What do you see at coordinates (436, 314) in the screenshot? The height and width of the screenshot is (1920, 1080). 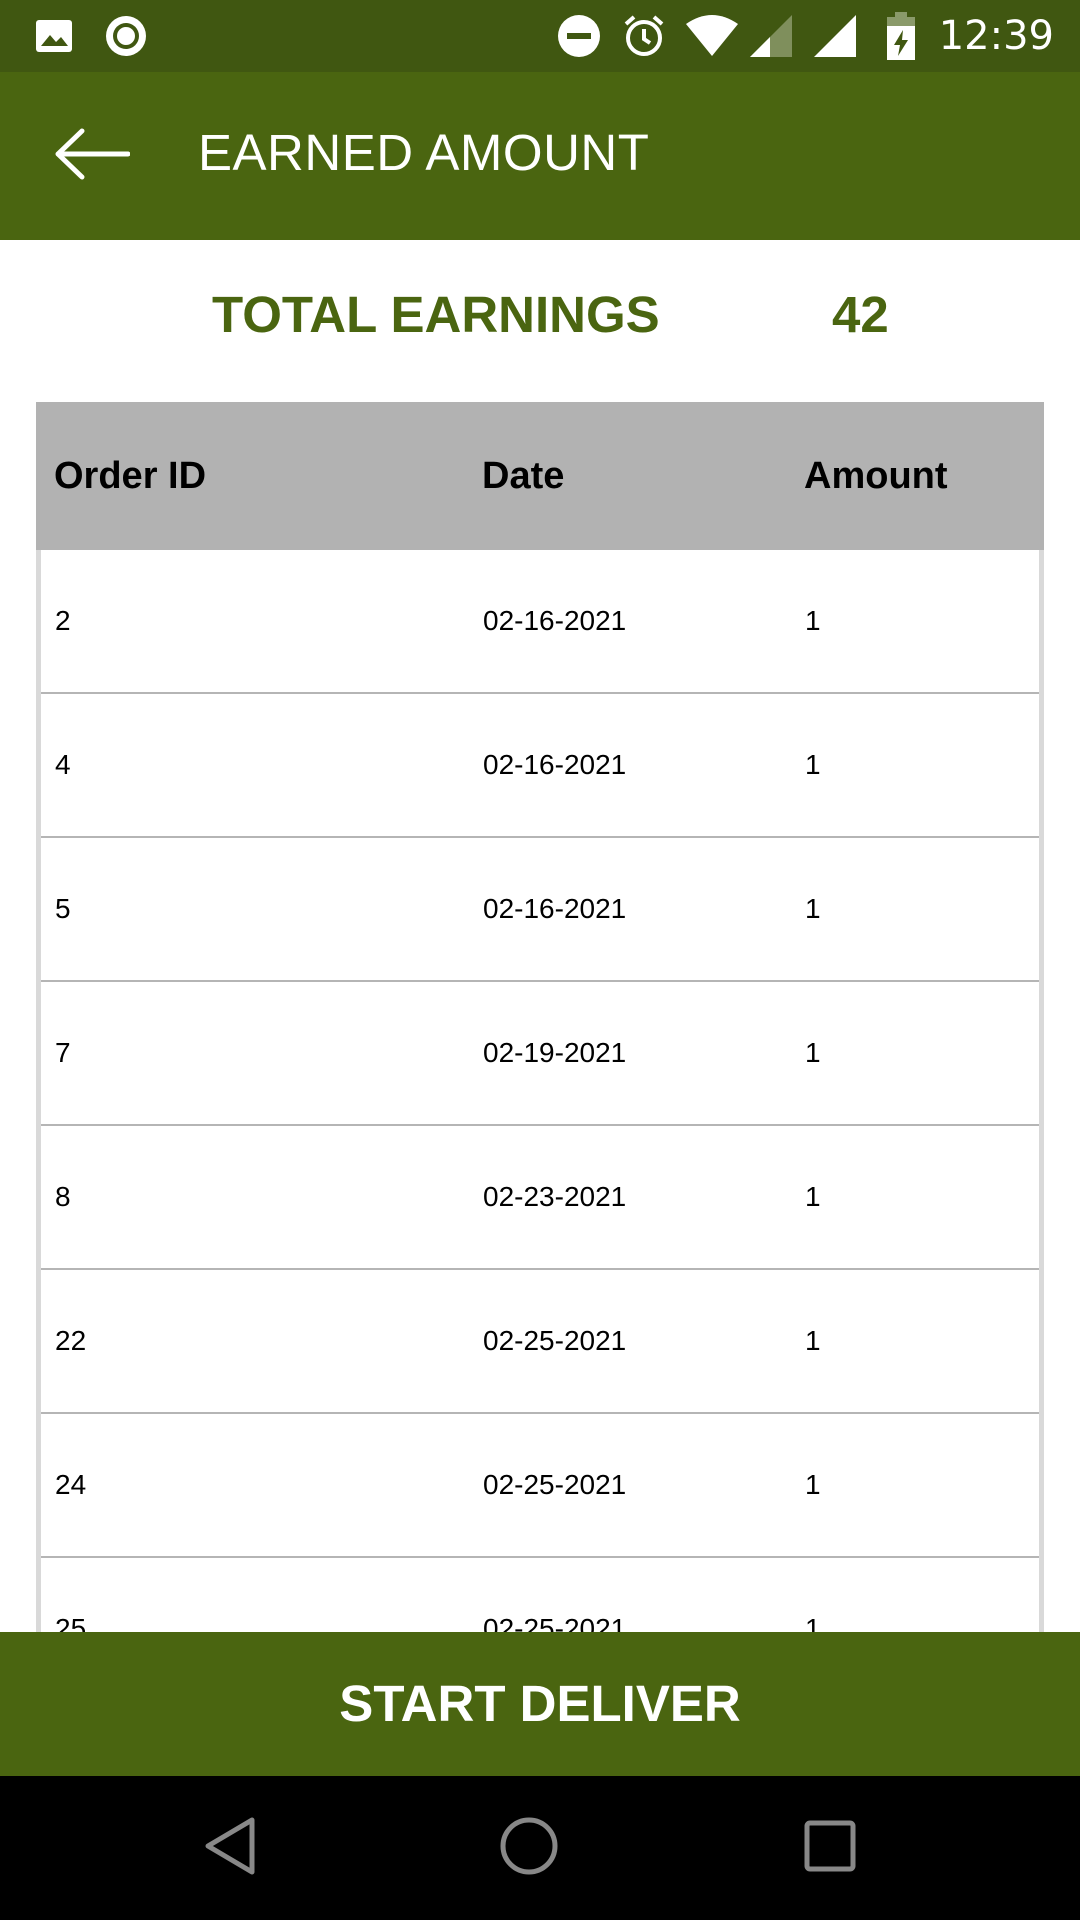 I see `total-earnings-label: TOTAL EARNINGS` at bounding box center [436, 314].